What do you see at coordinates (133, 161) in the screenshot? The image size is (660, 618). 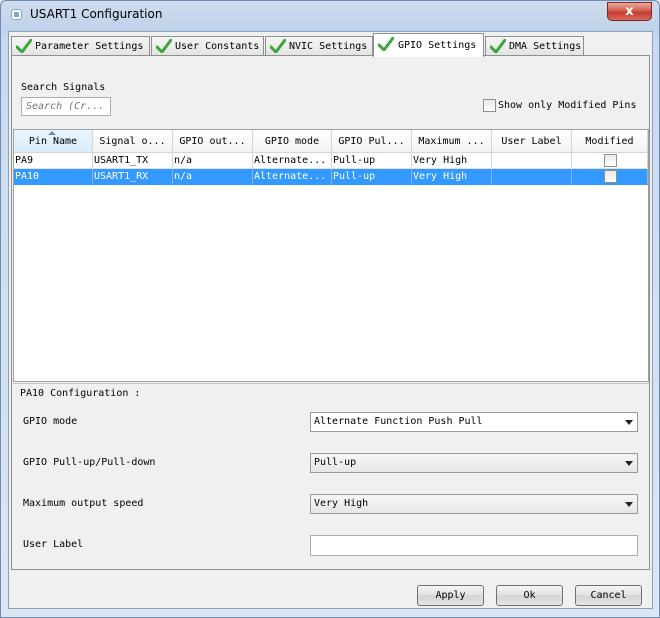 I see `cell-signal: USART1_TX` at bounding box center [133, 161].